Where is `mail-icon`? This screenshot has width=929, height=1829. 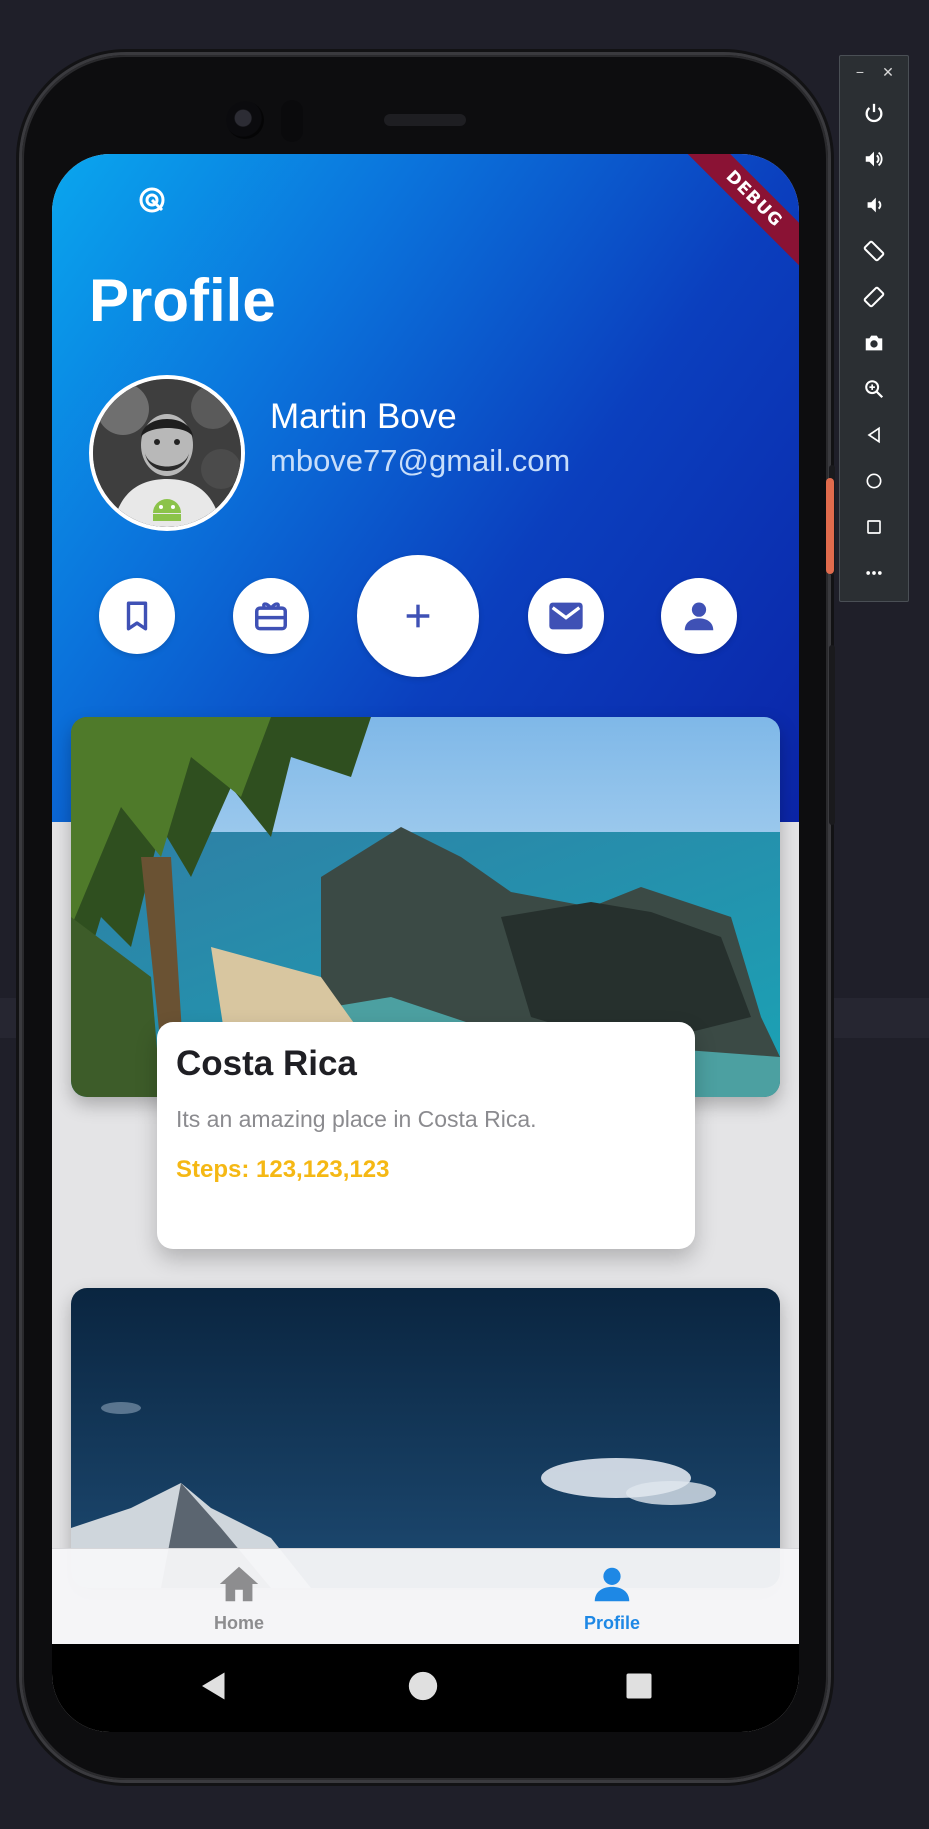 mail-icon is located at coordinates (566, 616).